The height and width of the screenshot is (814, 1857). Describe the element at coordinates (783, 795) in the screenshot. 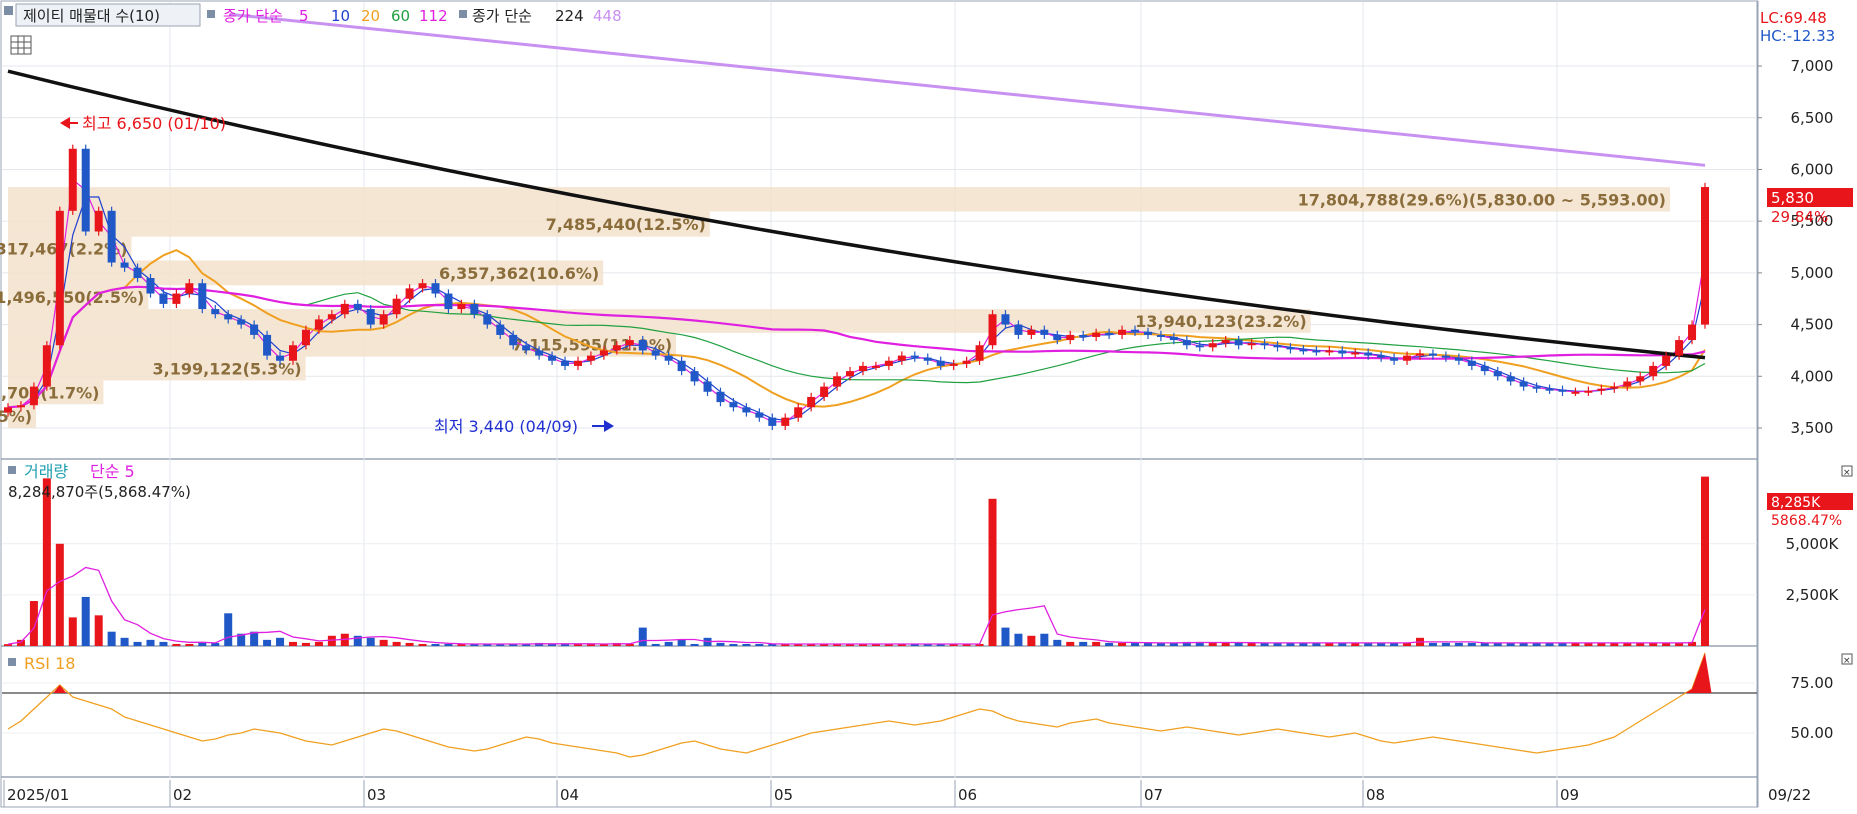

I see `x-tick-label: 05` at that location.